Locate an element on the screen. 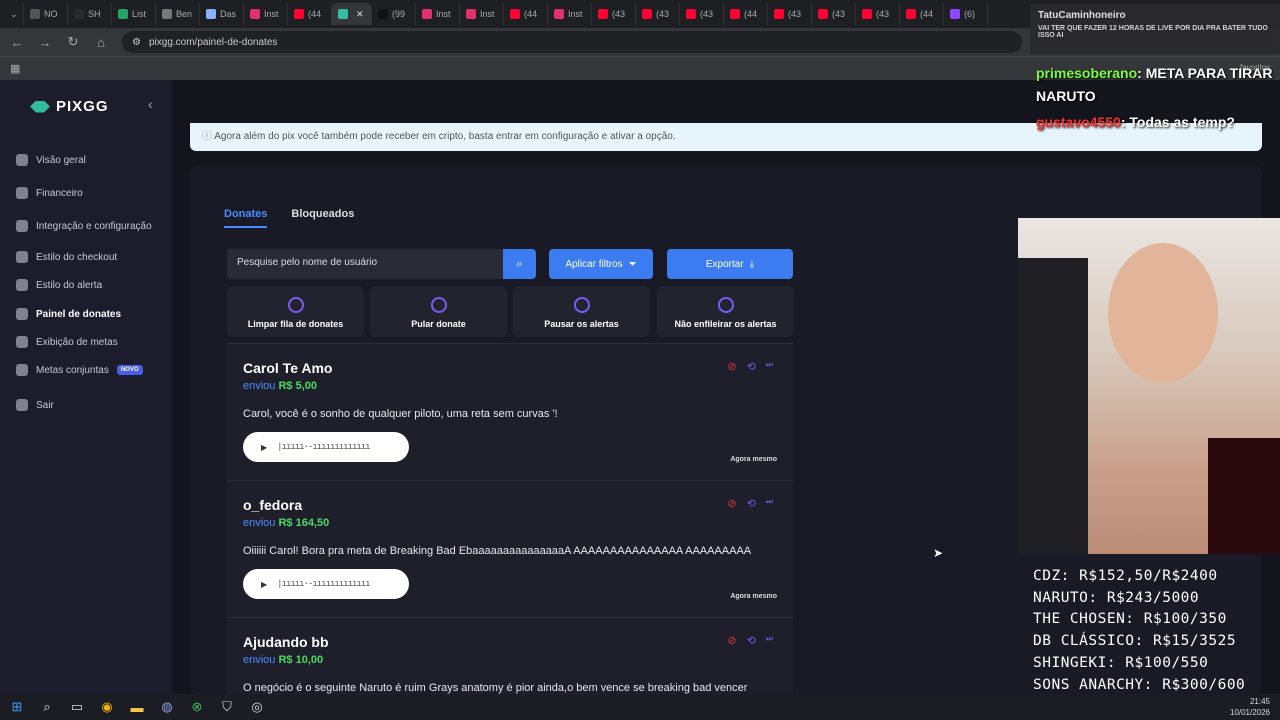 The image size is (1280, 720). windows-start-icon: ⊞ is located at coordinates (17, 707).